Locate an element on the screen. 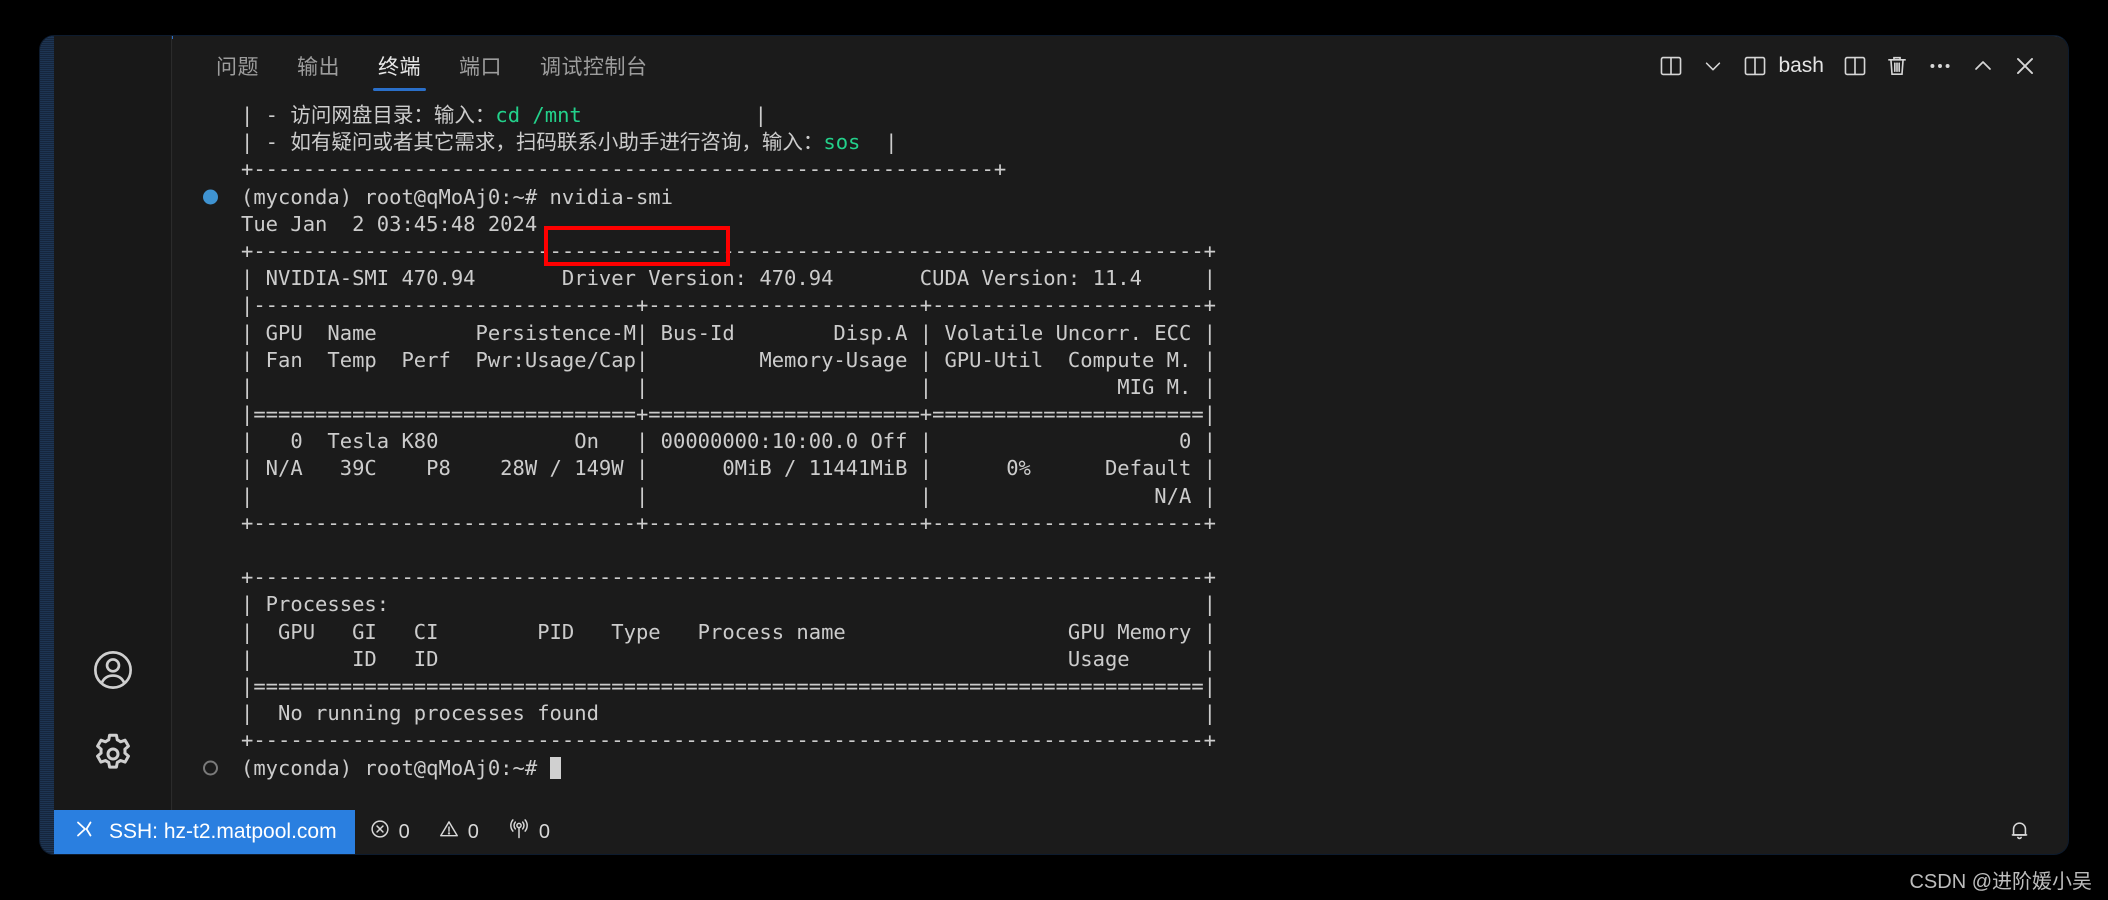 The width and height of the screenshot is (2108, 900). terminal-command-token: sos is located at coordinates (842, 142).